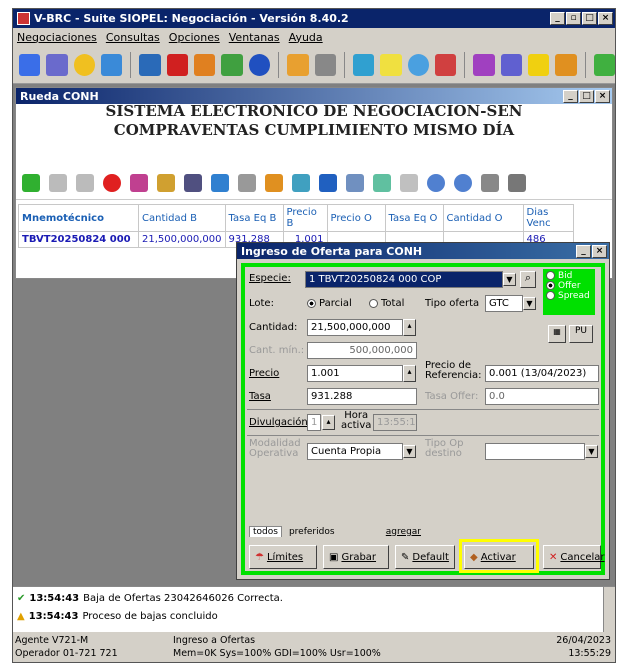  I want to click on tasa-field: 931.288, so click(362, 396).